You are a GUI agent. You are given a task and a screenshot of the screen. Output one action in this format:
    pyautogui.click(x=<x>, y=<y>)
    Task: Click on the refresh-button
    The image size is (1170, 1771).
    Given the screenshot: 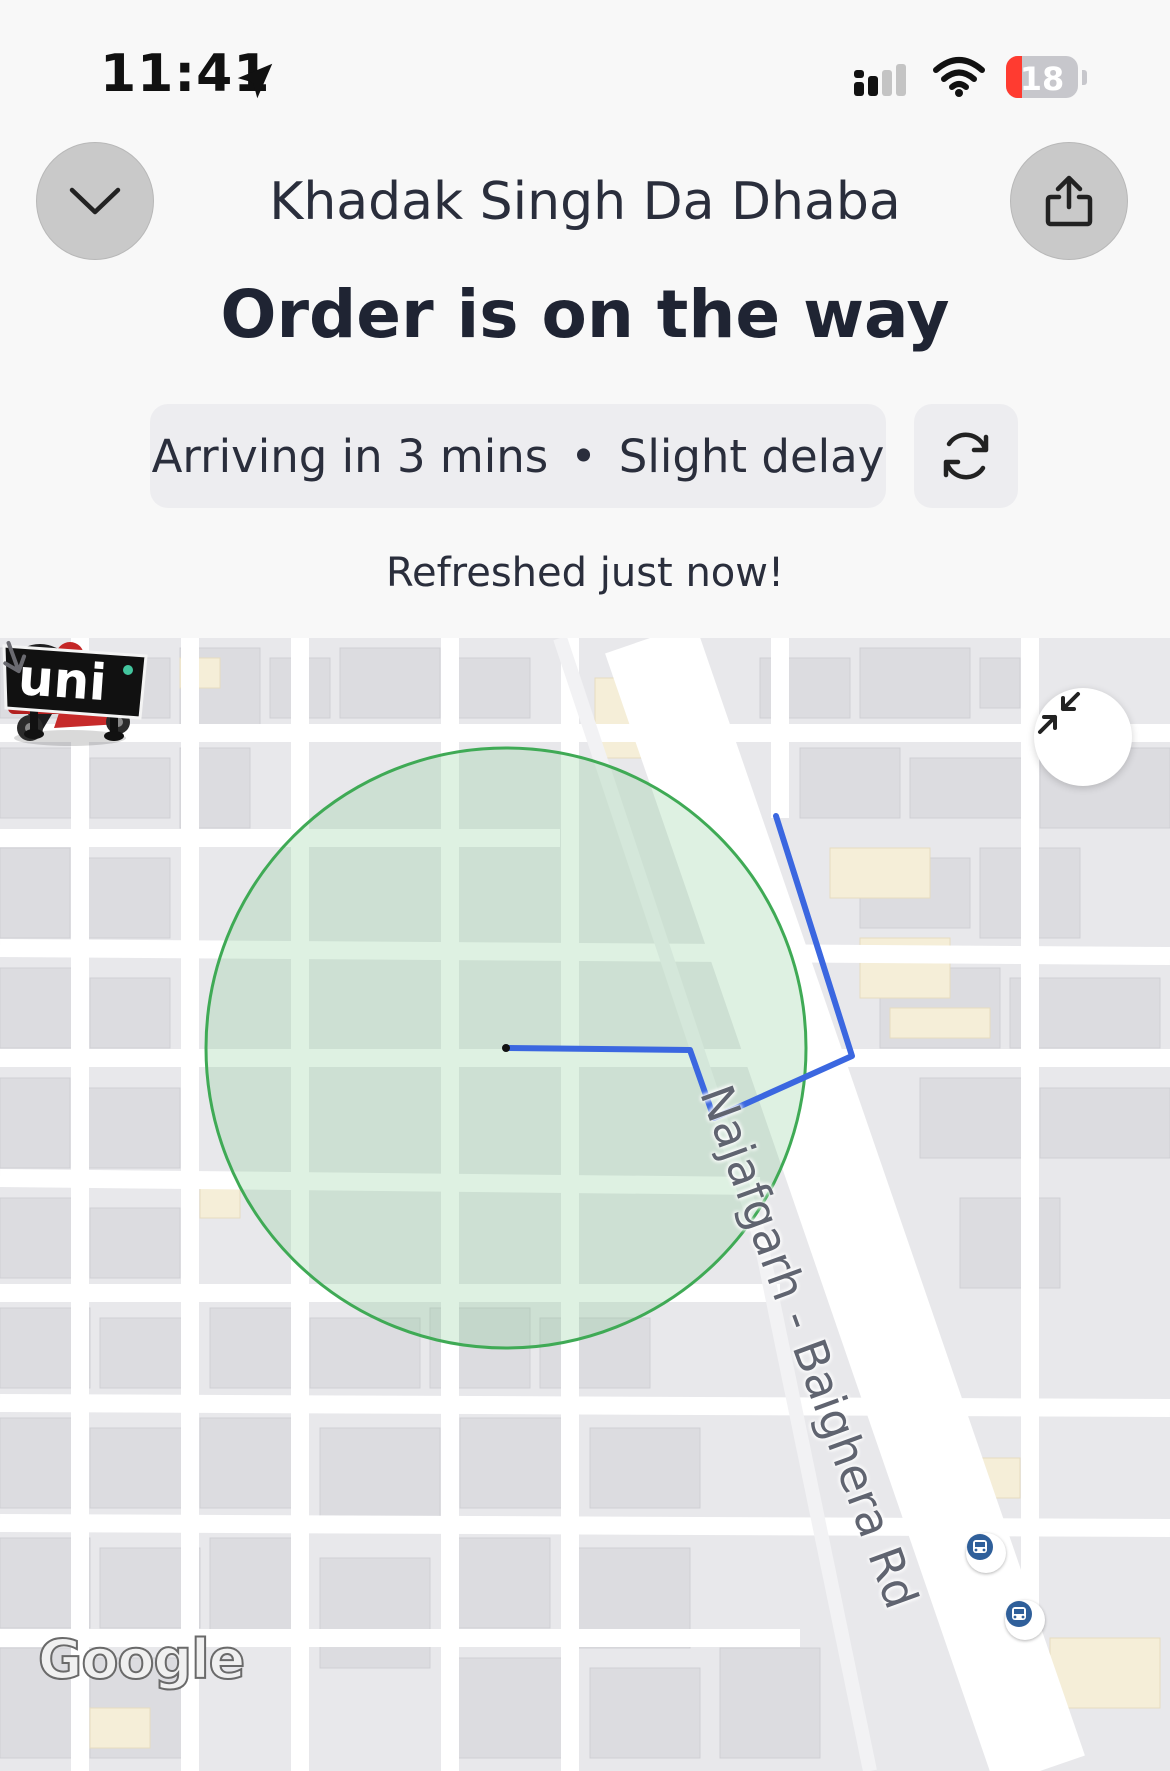 What is the action you would take?
    pyautogui.click(x=966, y=456)
    